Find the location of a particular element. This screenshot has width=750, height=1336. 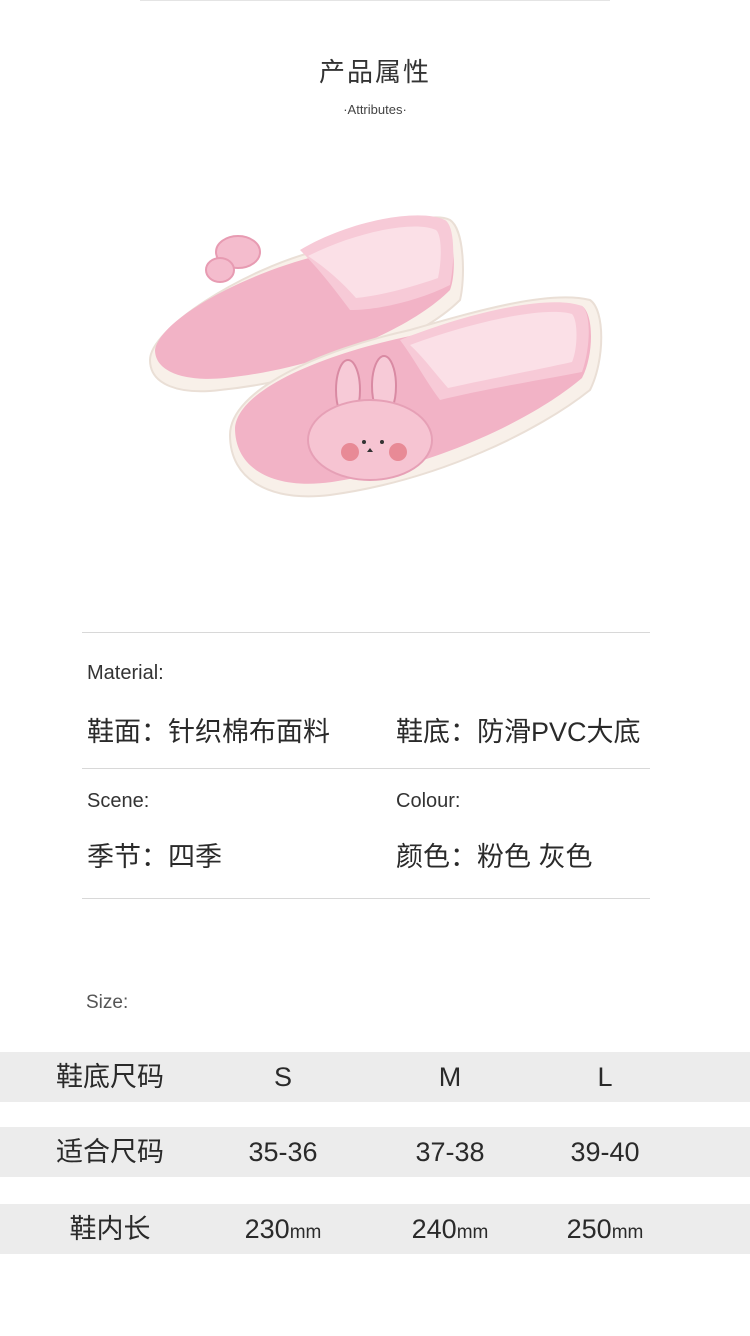

color-value: 颜色：粉色 灰色 is located at coordinates (494, 857).